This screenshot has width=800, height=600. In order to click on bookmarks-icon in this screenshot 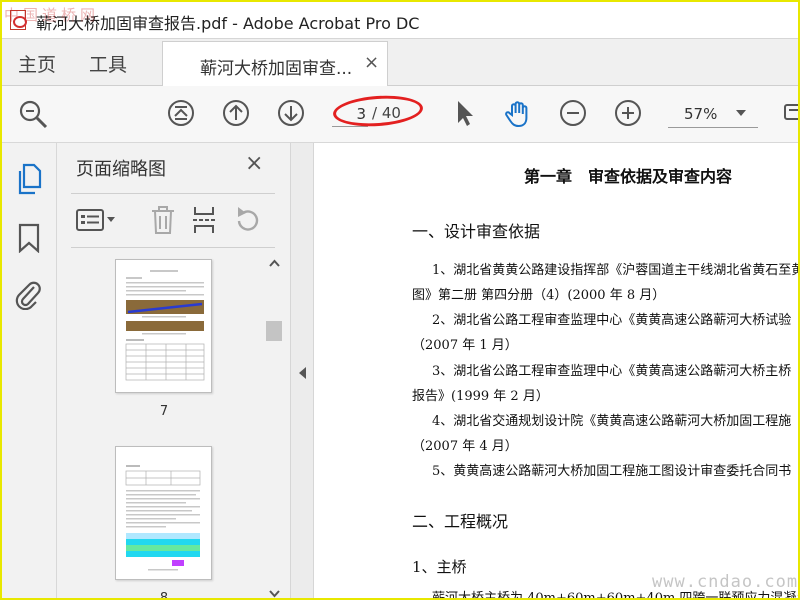, I will do `click(29, 238)`.